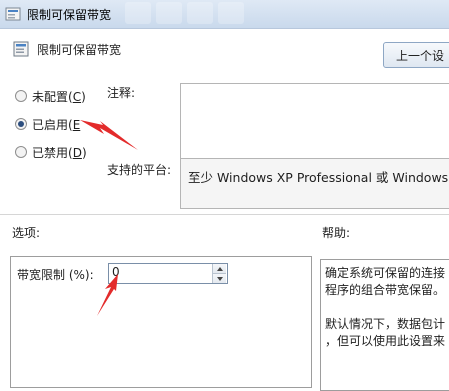 The width and height of the screenshot is (449, 391). What do you see at coordinates (56, 124) in the screenshot?
I see `radio-label: 已启用(E` at bounding box center [56, 124].